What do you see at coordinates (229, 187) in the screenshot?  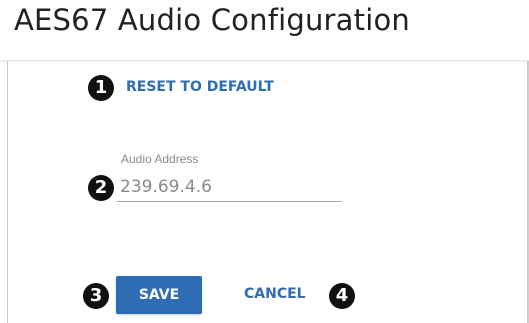 I see `audio-address-input` at bounding box center [229, 187].